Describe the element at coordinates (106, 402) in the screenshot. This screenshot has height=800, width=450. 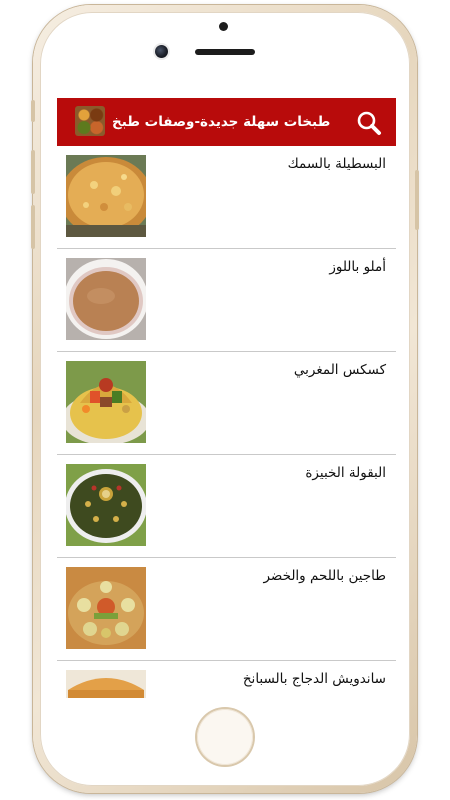
I see `couscous-image` at that location.